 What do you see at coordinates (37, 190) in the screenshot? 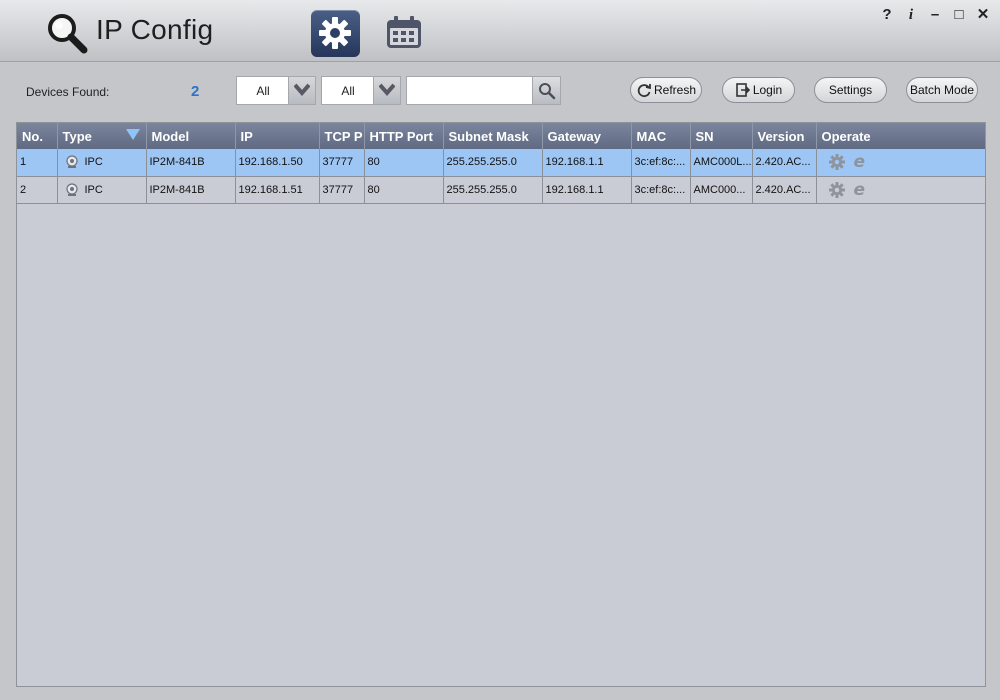
I see `cell-no: 2` at bounding box center [37, 190].